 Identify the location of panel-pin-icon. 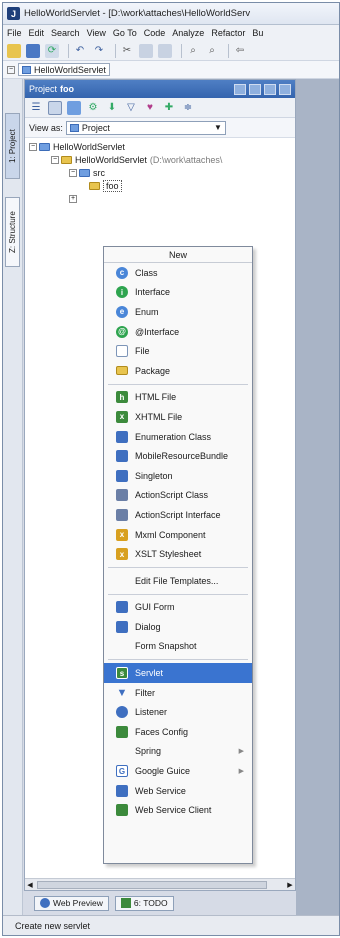
(255, 89).